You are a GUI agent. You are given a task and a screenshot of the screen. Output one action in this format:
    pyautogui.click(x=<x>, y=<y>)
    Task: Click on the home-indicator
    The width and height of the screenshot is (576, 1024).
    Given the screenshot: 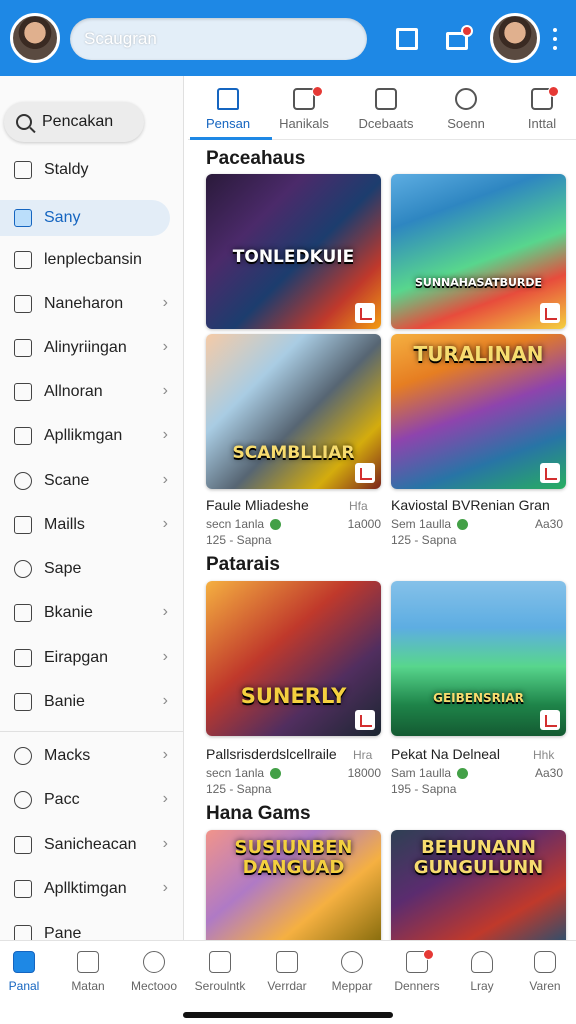 What is the action you would take?
    pyautogui.click(x=288, y=1015)
    